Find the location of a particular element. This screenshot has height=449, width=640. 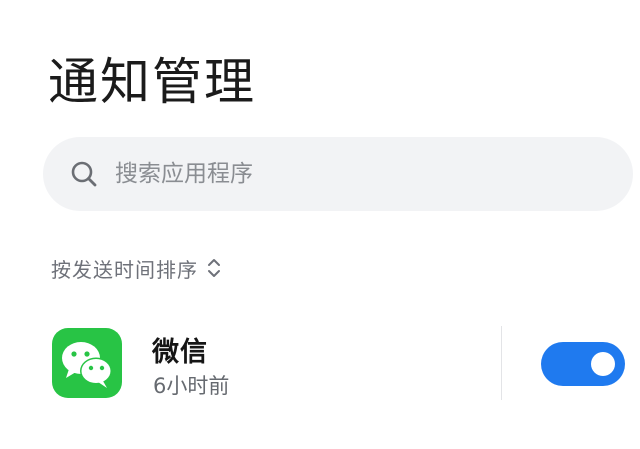

sort-control: 按发送时间排序 is located at coordinates (136, 268).